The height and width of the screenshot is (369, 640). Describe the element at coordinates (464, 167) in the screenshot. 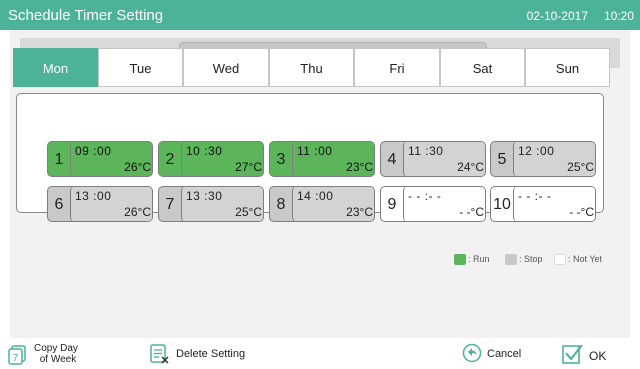

I see `slot-temp: 24` at that location.